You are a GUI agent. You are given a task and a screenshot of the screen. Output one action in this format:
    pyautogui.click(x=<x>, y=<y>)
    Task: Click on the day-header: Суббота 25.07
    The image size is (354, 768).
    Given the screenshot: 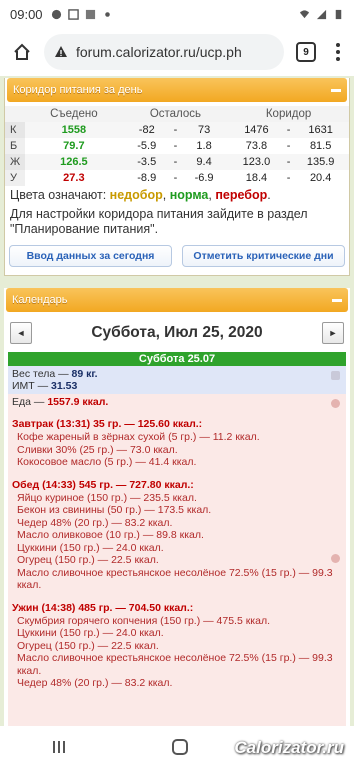 What is the action you would take?
    pyautogui.click(x=177, y=359)
    